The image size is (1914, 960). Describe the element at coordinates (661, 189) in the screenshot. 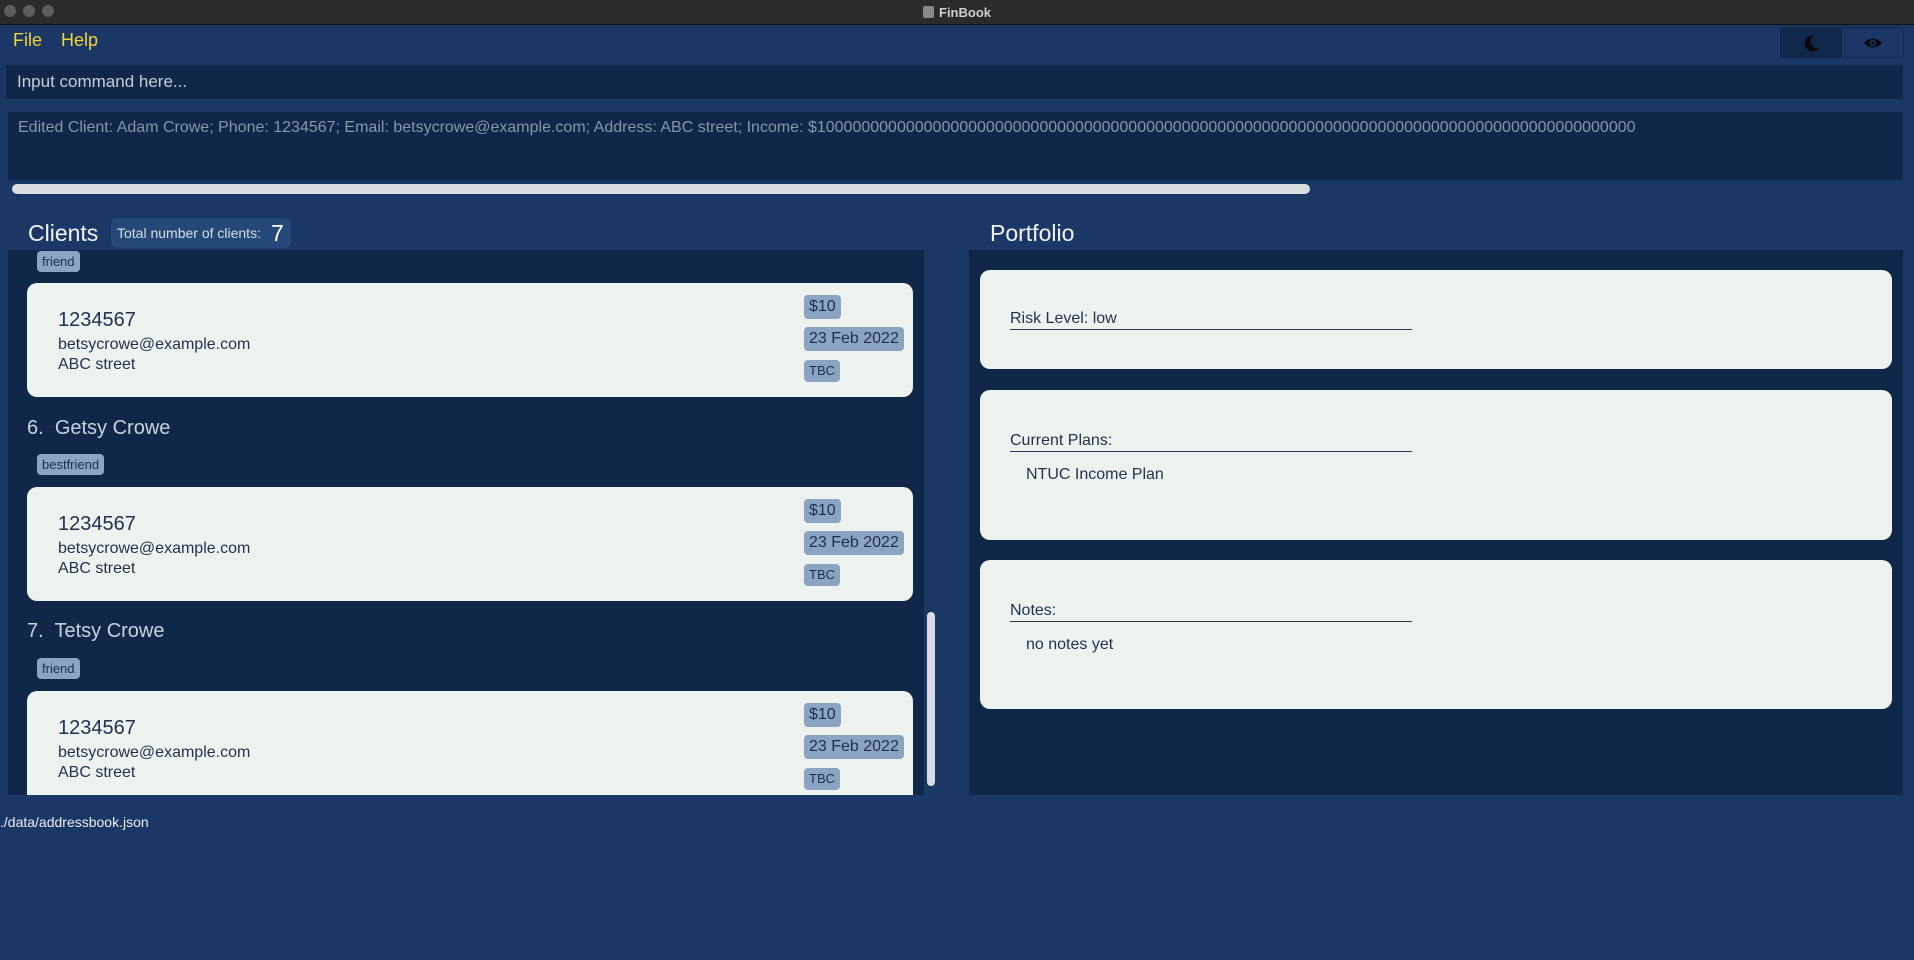

I see `result-horizontal-scrollbar` at that location.